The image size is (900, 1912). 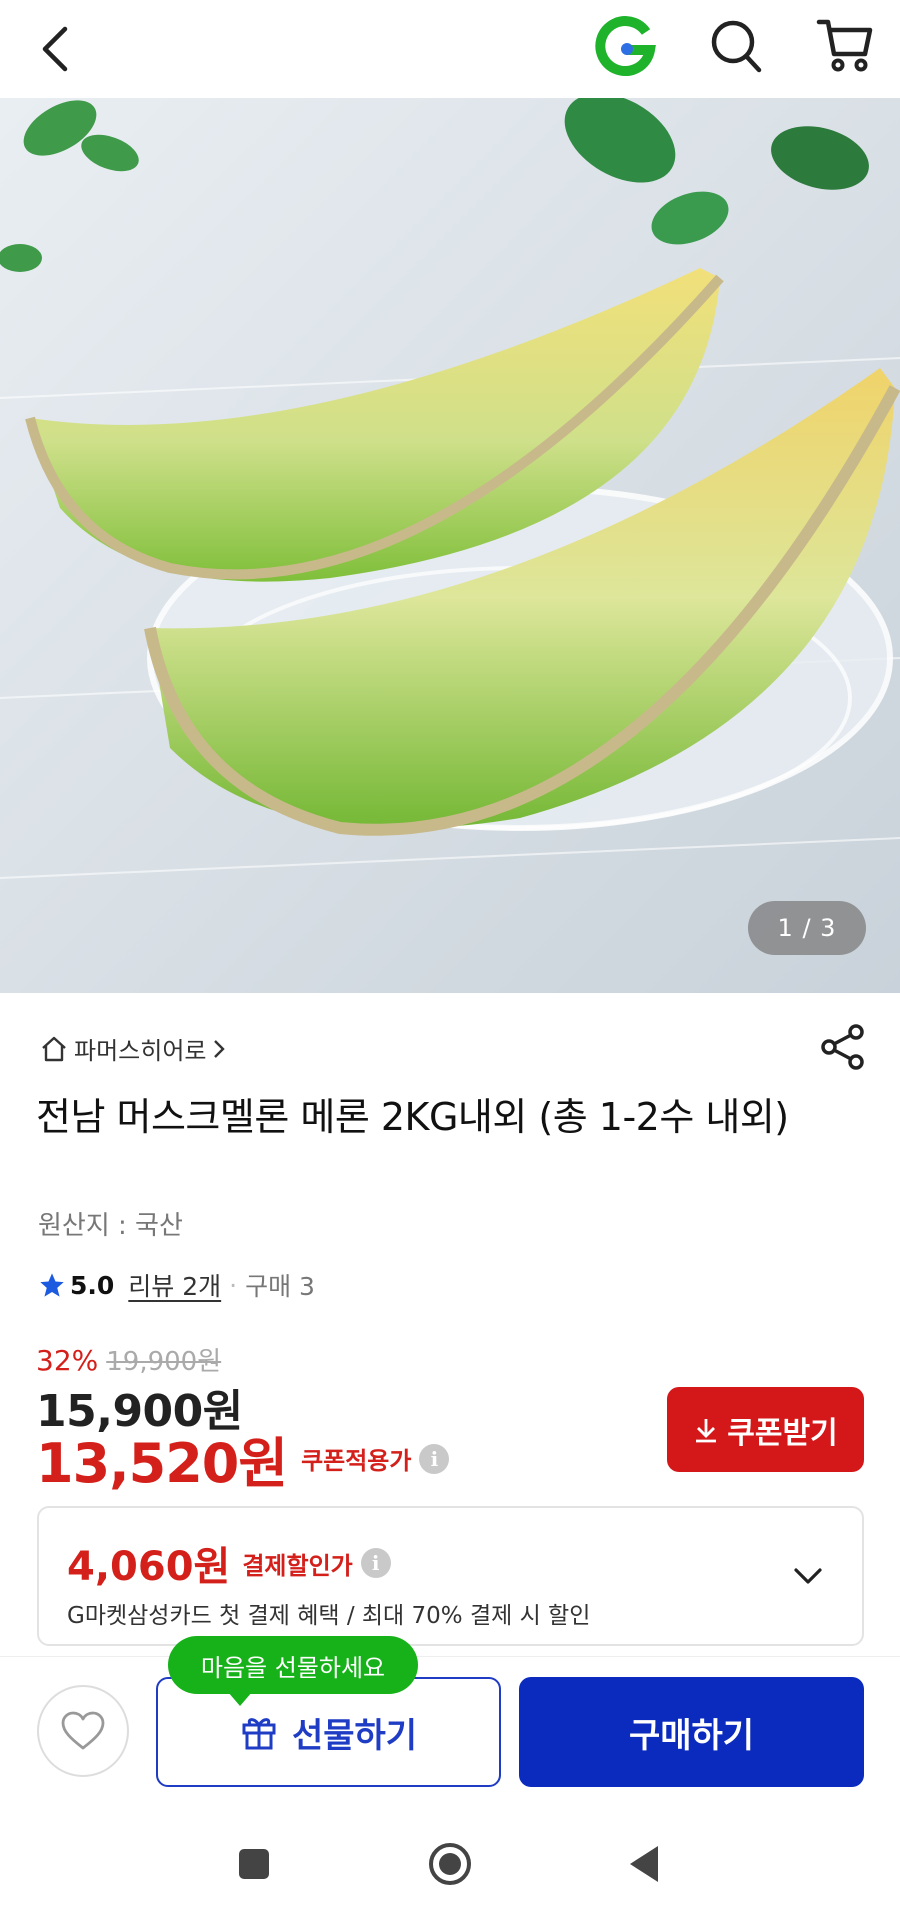 I want to click on bottom-action-bar: 선물하기 구매하기, so click(x=450, y=1736).